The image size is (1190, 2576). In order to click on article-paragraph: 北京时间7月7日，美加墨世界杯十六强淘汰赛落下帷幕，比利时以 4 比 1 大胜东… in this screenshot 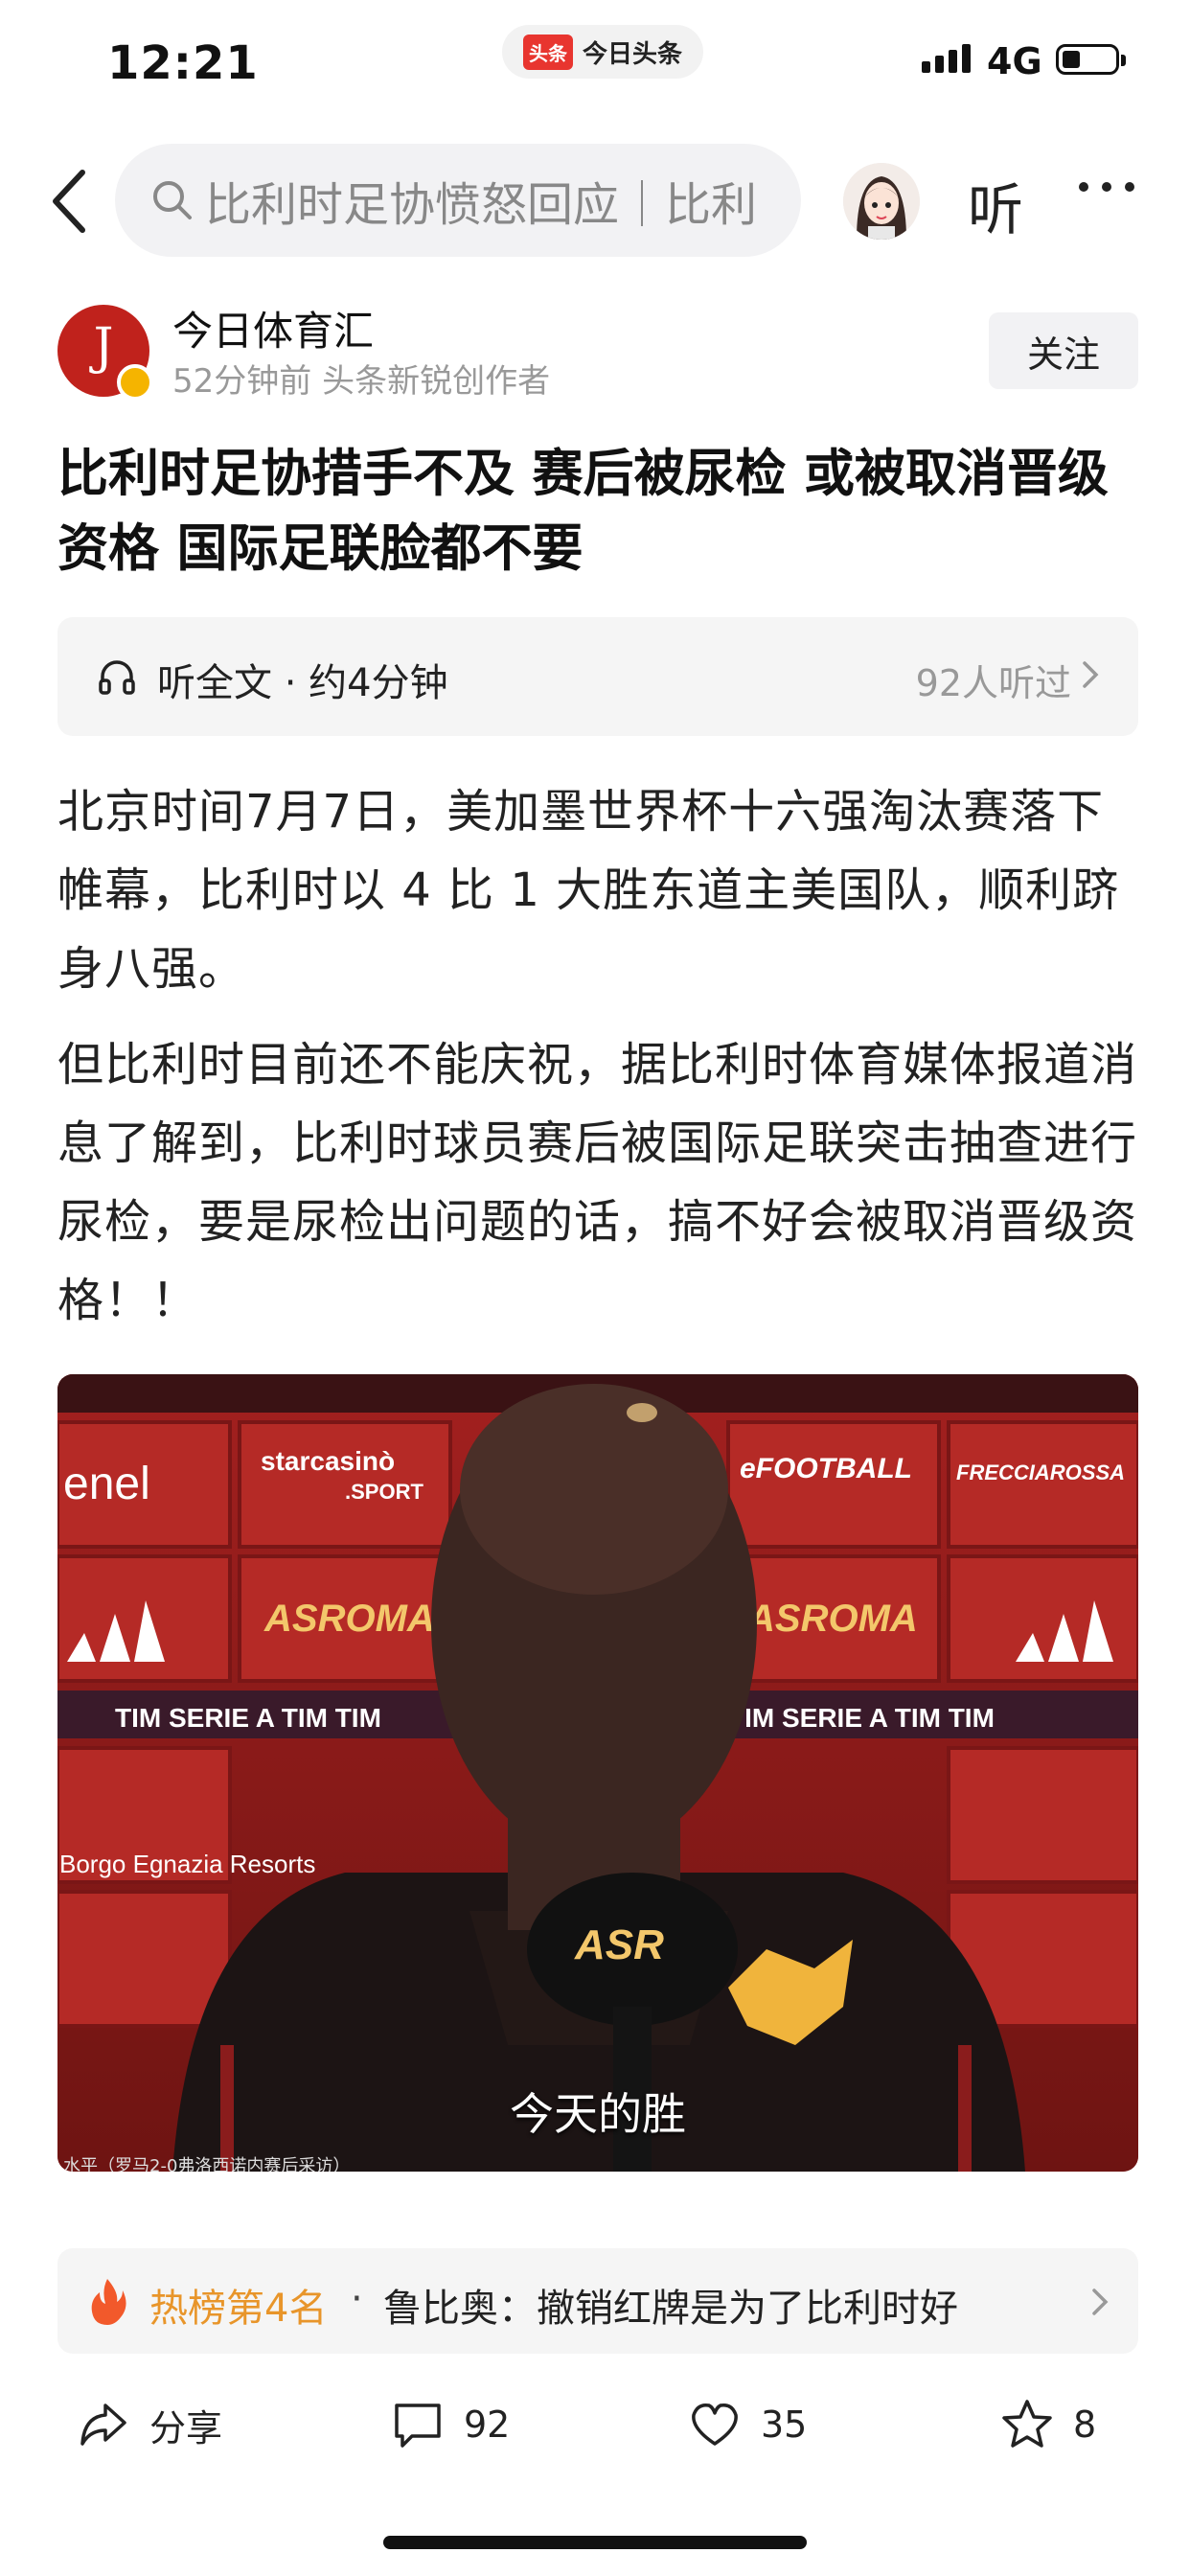, I will do `click(589, 890)`.